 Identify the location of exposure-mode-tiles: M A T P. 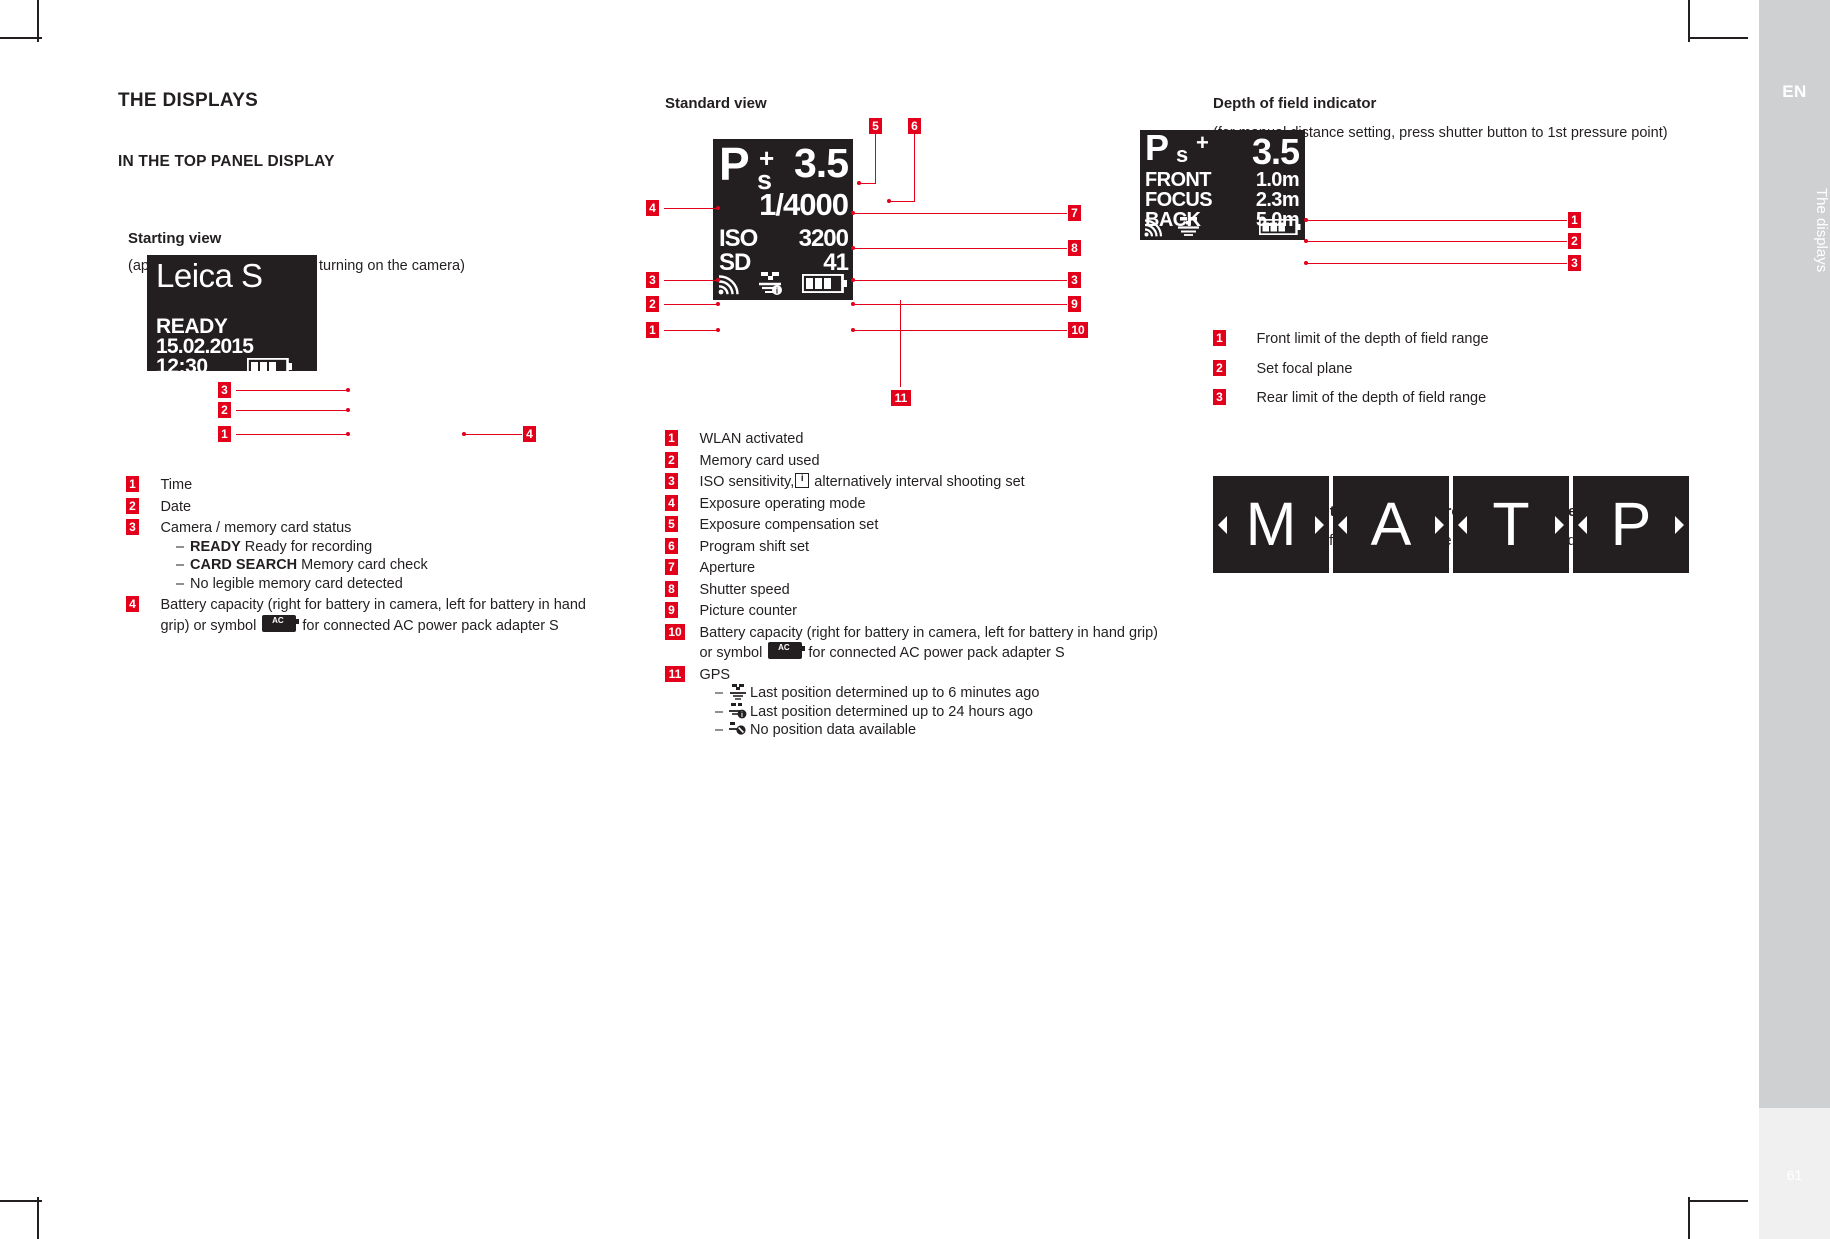
(1451, 524).